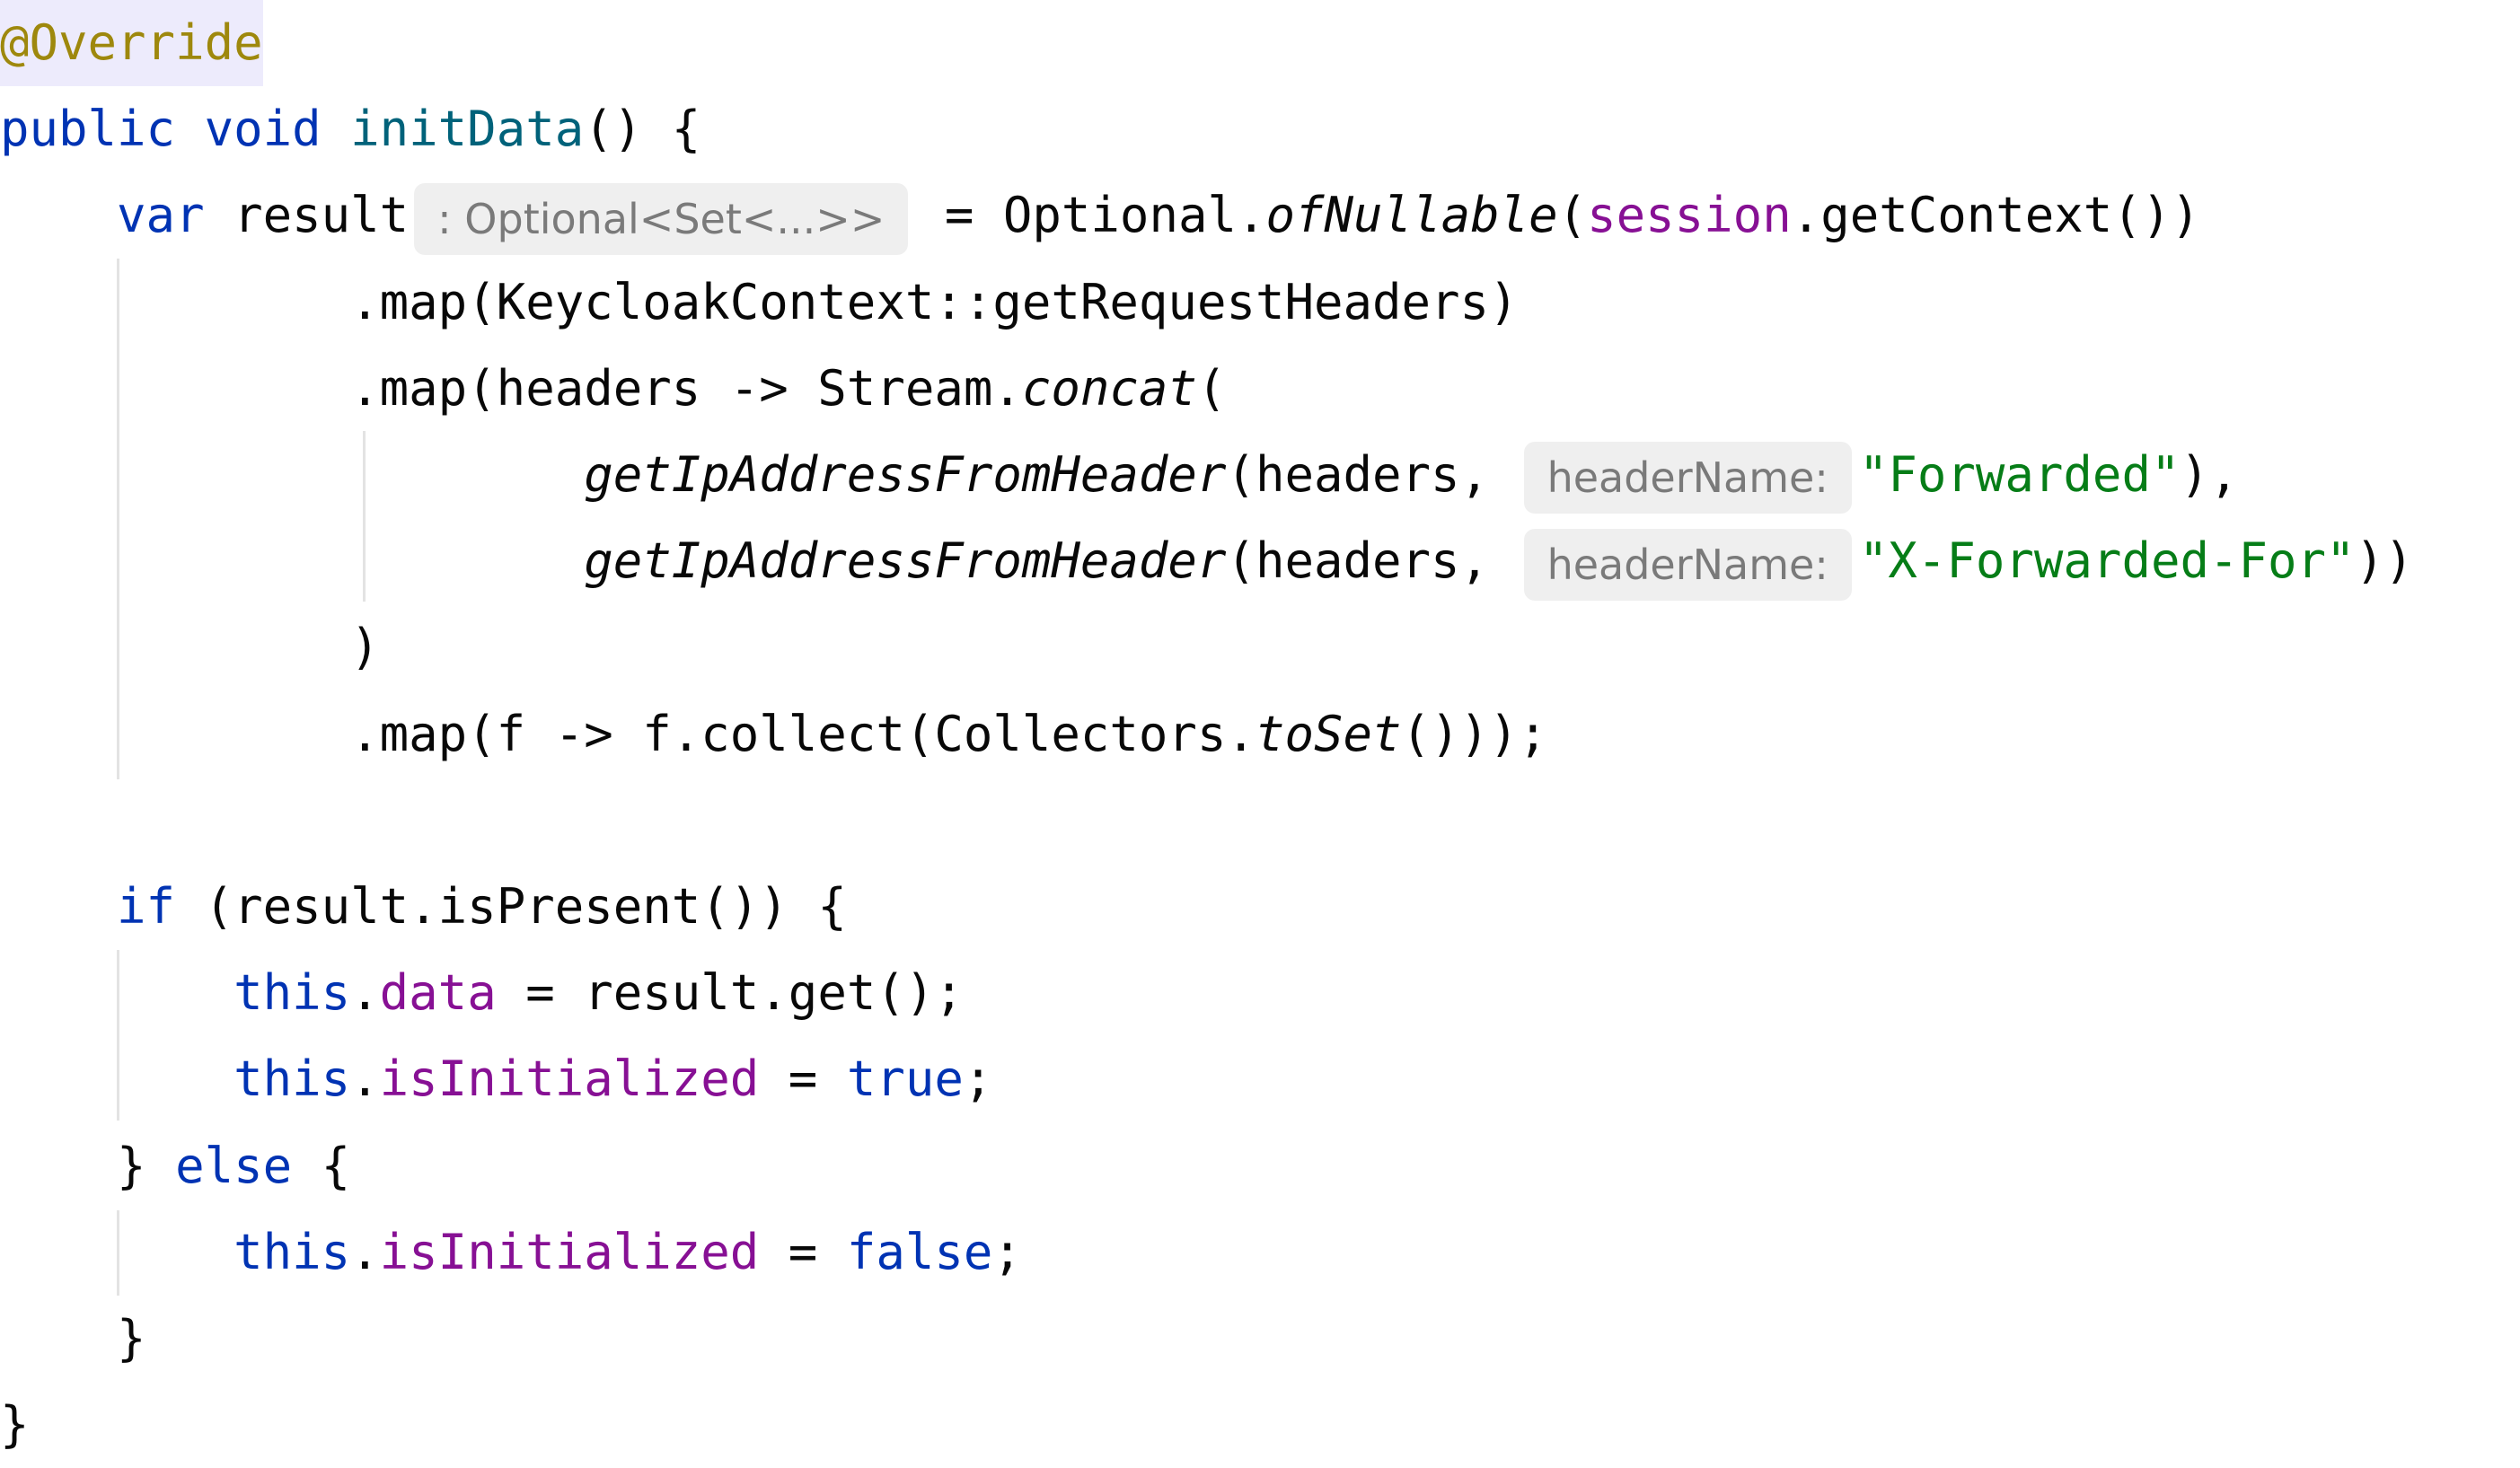  What do you see at coordinates (919, 1251) in the screenshot?
I see `code-token: false` at bounding box center [919, 1251].